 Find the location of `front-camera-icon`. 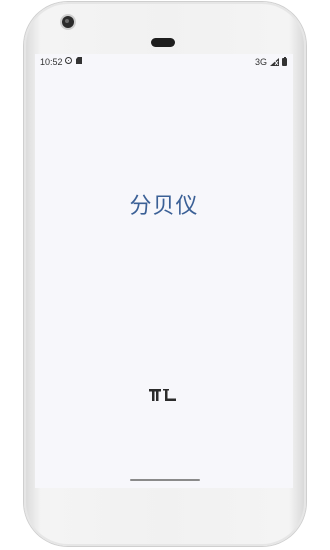

front-camera-icon is located at coordinates (68, 22).